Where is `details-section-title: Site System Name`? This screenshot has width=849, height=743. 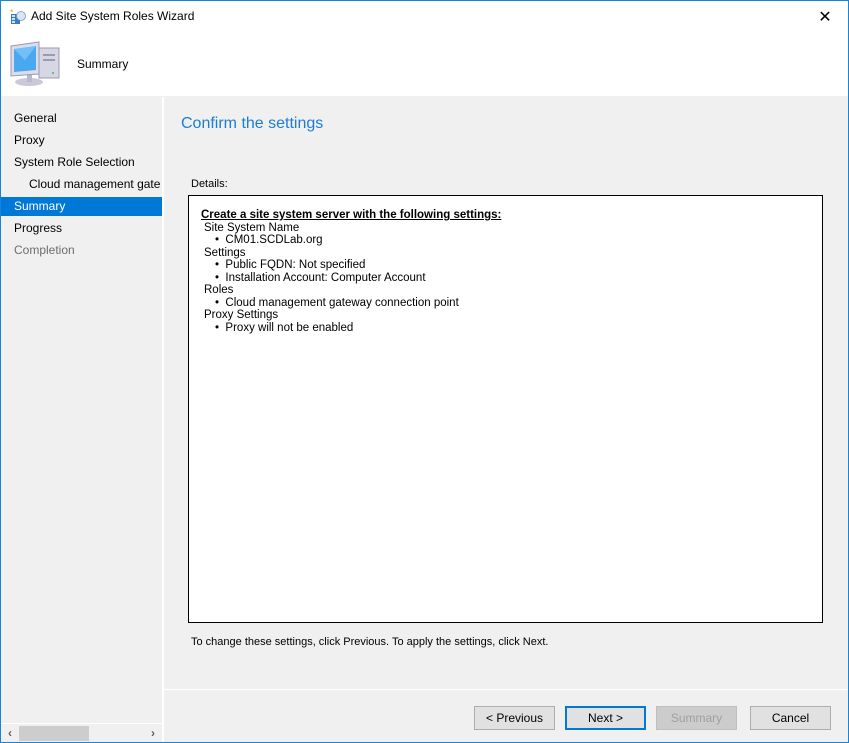
details-section-title: Site System Name is located at coordinates (252, 227).